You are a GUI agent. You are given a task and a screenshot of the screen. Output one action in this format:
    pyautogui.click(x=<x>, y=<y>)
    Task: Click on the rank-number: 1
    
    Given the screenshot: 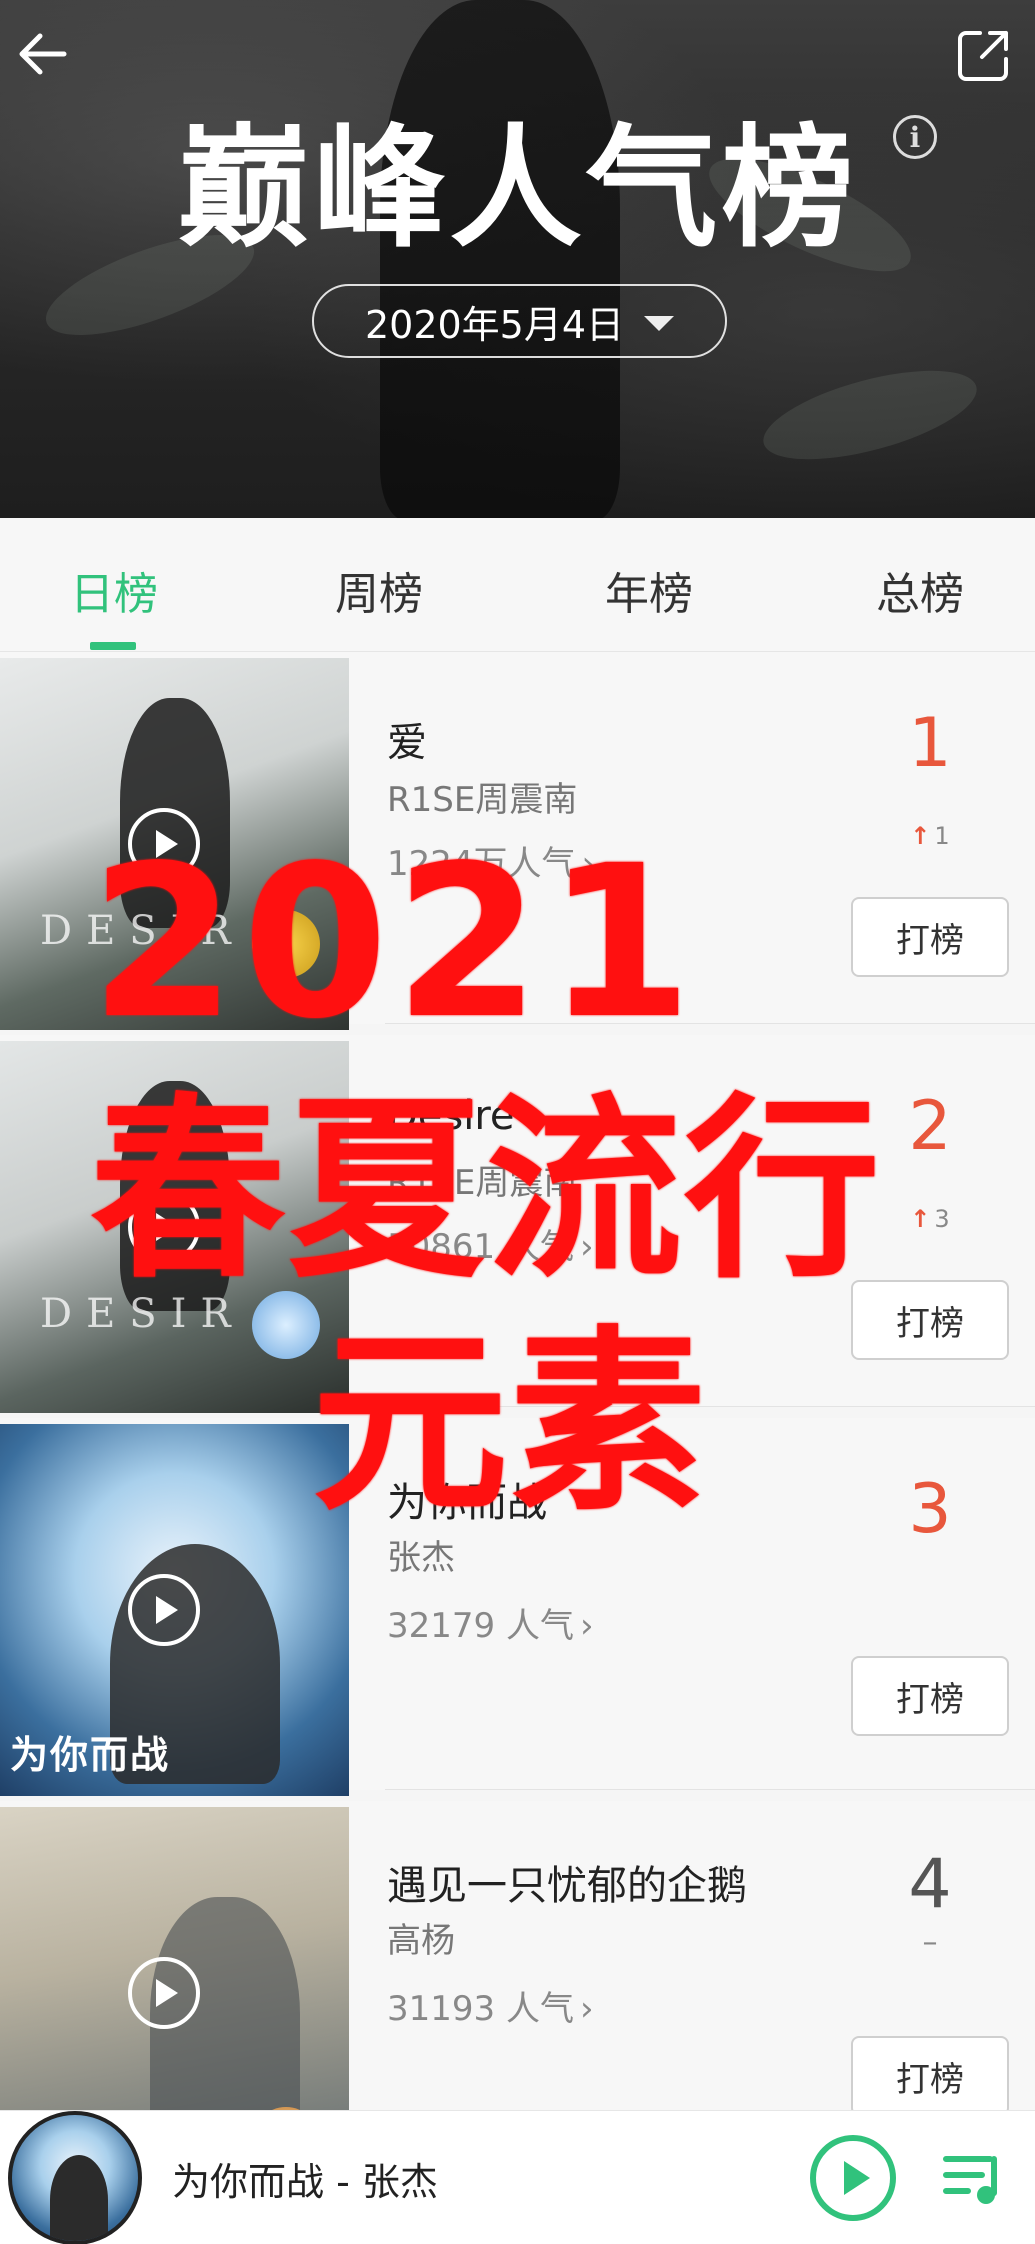 What is the action you would take?
    pyautogui.click(x=930, y=743)
    